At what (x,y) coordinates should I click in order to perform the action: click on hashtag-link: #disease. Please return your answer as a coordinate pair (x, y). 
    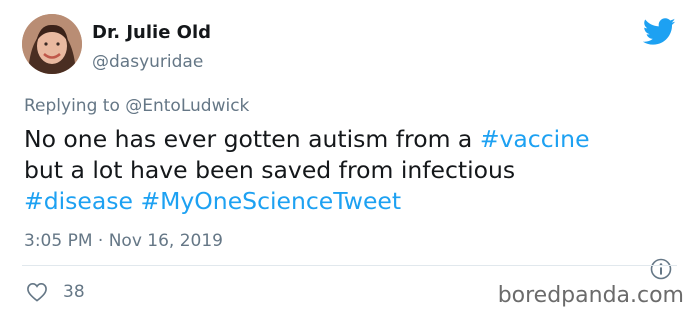
    Looking at the image, I should click on (78, 201).